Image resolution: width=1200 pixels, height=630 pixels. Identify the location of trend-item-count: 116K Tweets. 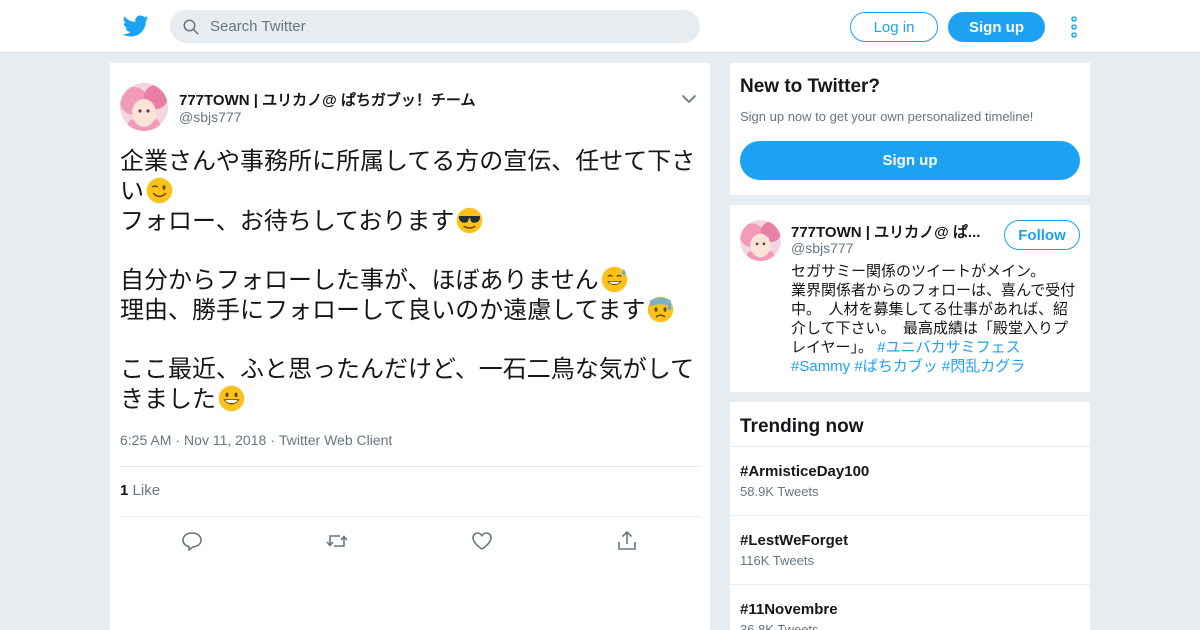
(777, 560).